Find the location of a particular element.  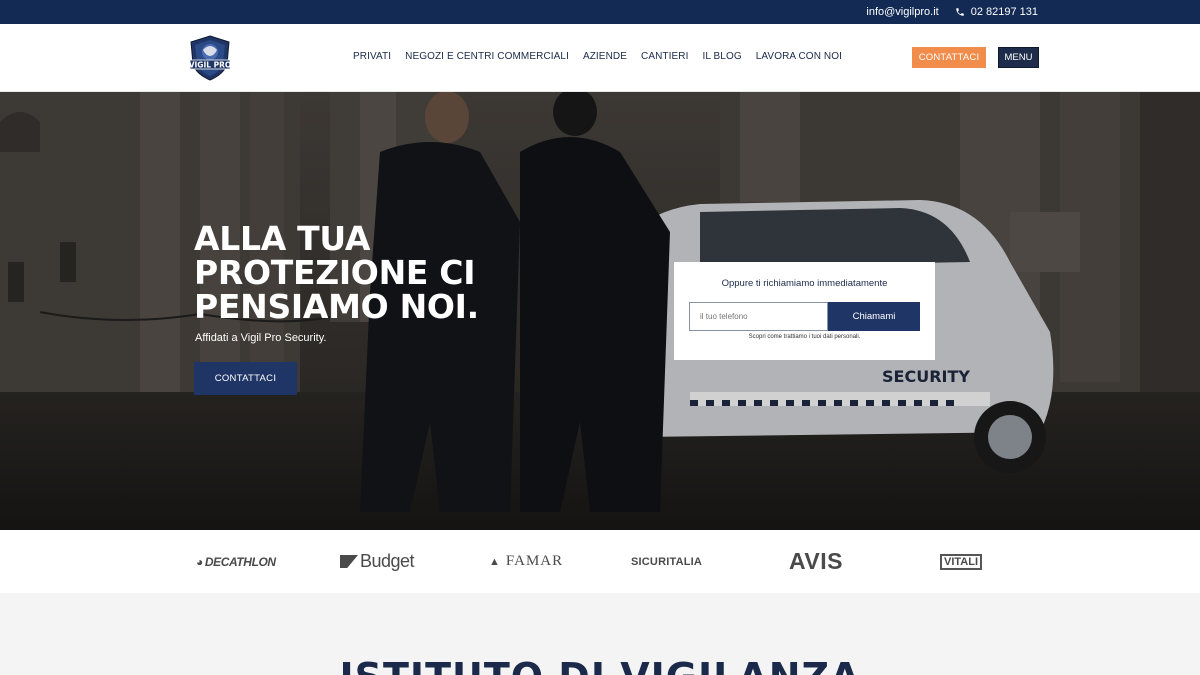

vigil-pro-logo: VIGIL PRO is located at coordinates (210, 58).